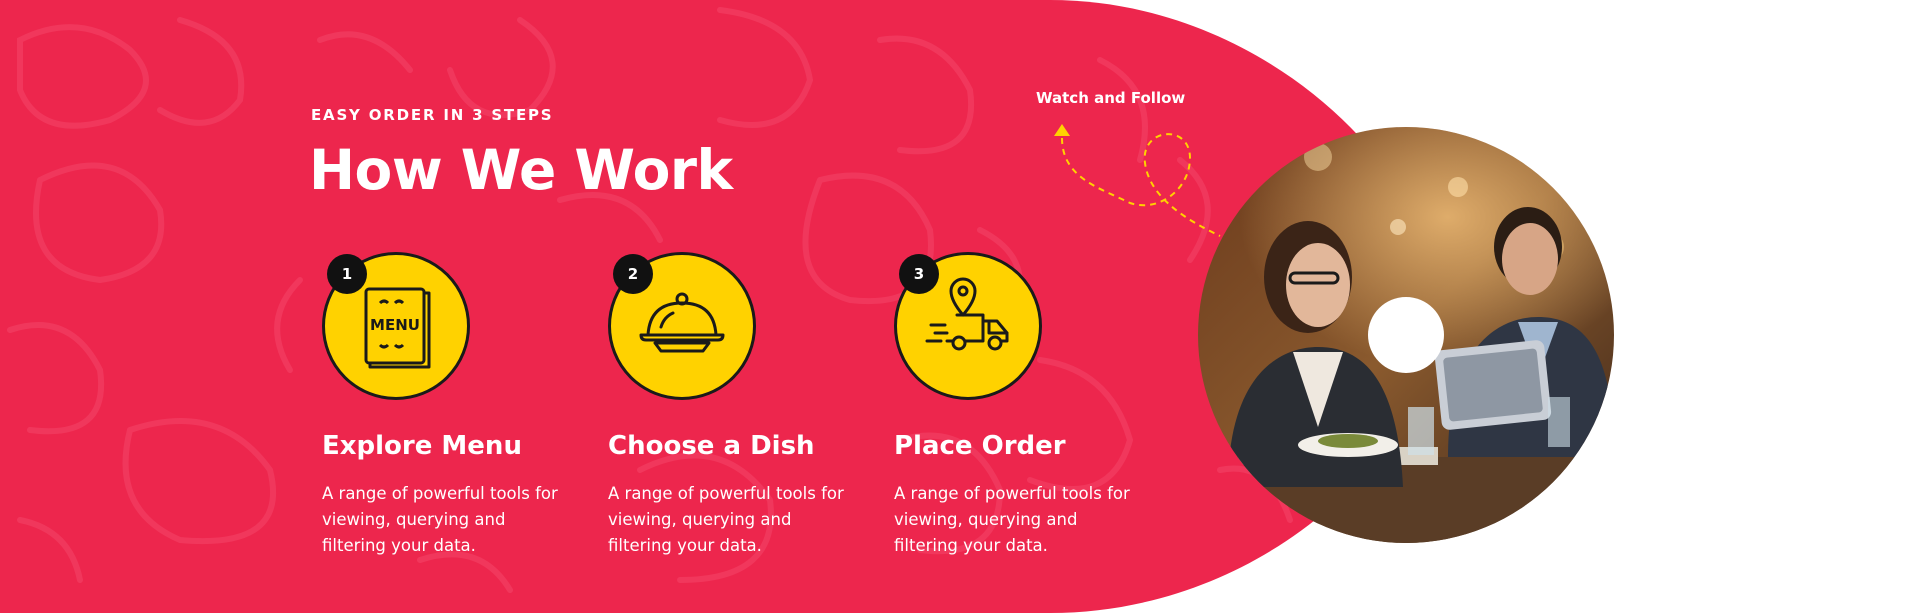 The image size is (1920, 613). Describe the element at coordinates (919, 274) in the screenshot. I see `step-number-badge: 3` at that location.